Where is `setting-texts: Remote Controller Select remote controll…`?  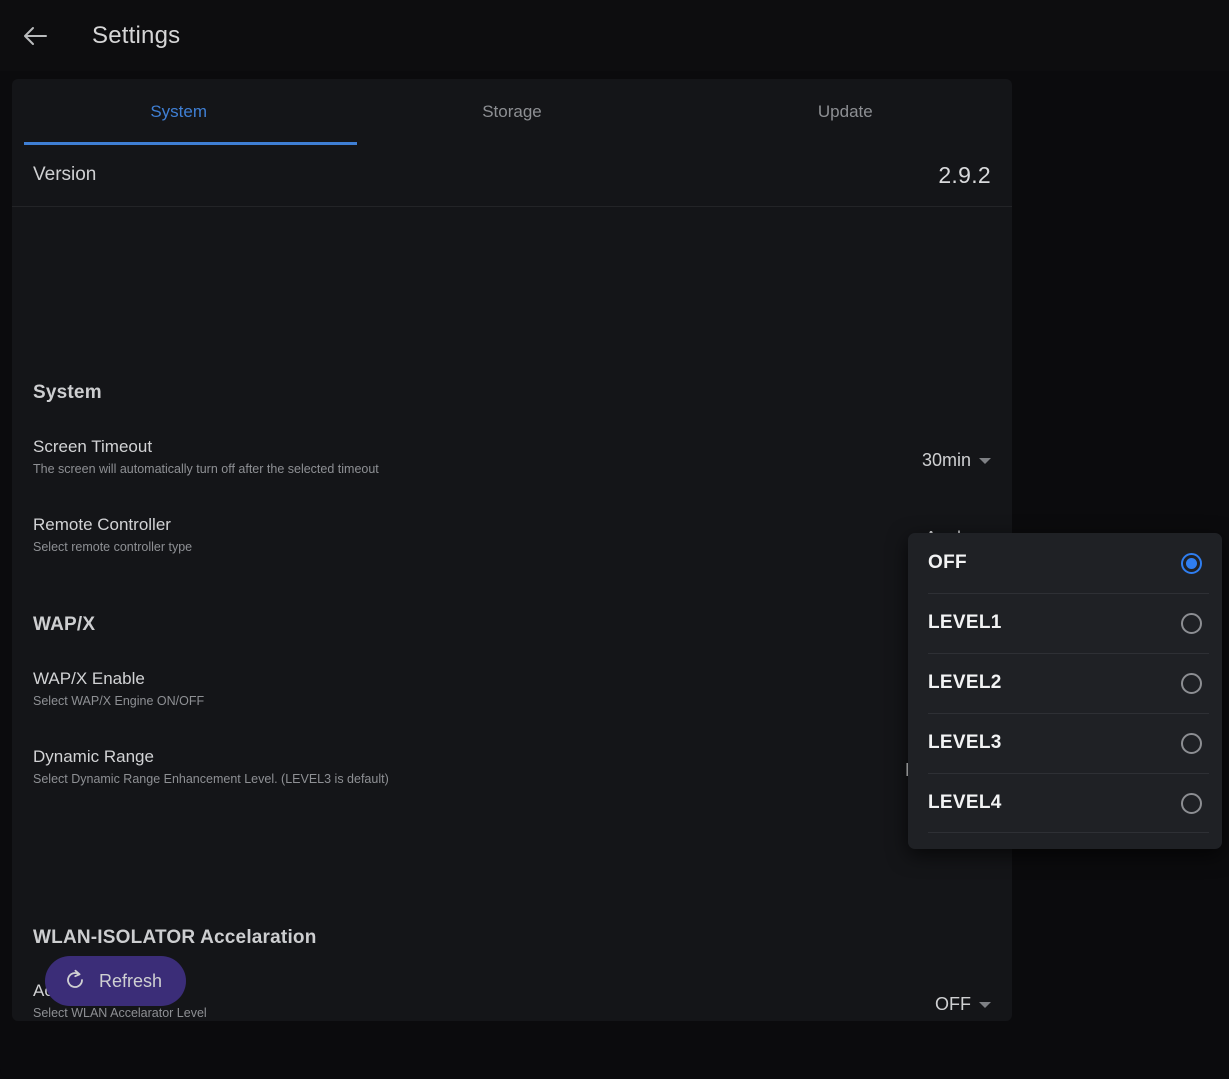
setting-texts: Remote Controller Select remote controll… is located at coordinates (112, 535).